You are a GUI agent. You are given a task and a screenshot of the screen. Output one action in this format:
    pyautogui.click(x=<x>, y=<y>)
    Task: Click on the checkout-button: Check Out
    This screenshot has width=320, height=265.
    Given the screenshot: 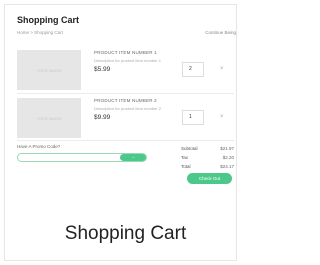 What is the action you would take?
    pyautogui.click(x=209, y=178)
    